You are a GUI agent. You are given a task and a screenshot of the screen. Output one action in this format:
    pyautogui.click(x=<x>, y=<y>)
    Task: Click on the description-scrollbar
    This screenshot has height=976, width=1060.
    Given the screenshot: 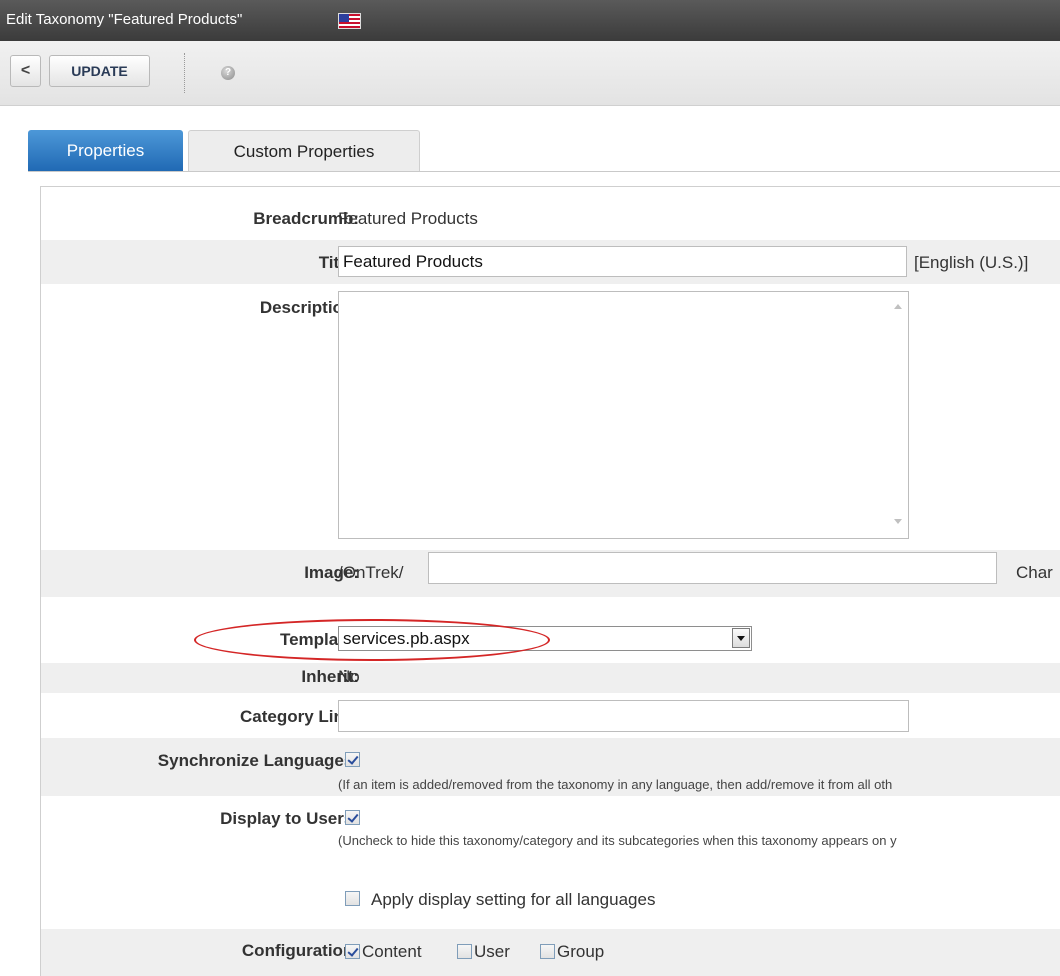 What is the action you would take?
    pyautogui.click(x=898, y=415)
    